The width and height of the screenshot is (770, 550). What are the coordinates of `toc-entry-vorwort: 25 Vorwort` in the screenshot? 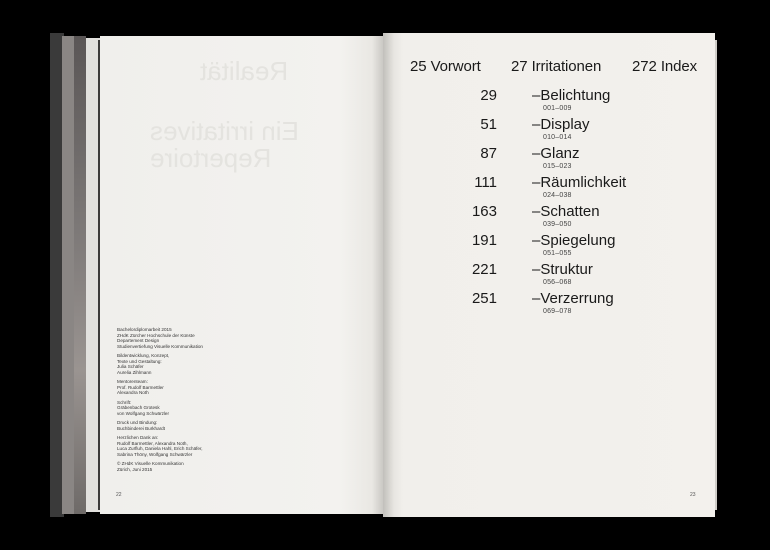 It's located at (445, 66).